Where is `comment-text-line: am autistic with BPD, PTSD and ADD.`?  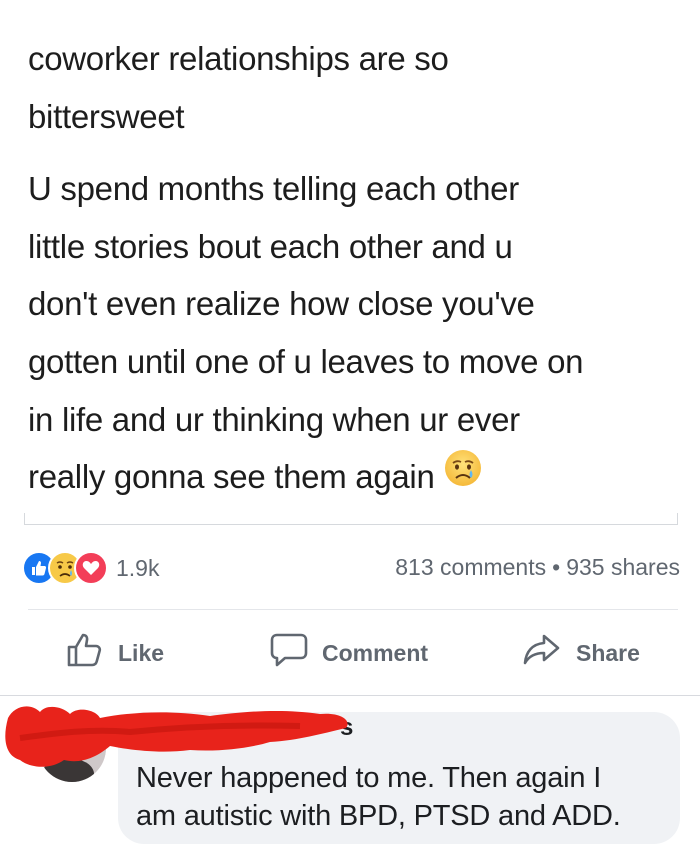 comment-text-line: am autistic with BPD, PTSD and ADD. is located at coordinates (378, 816).